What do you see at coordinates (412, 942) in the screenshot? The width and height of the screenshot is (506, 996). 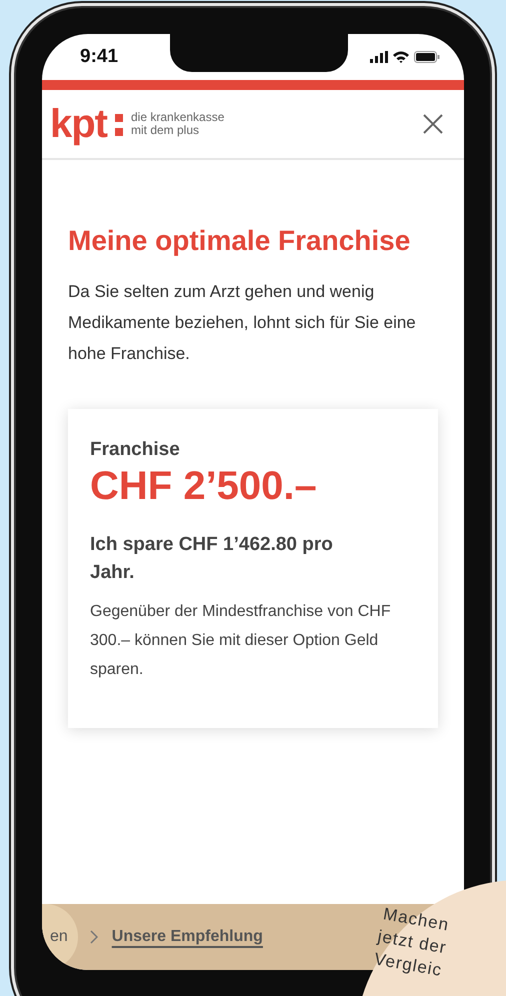 I see `promo-text: Machen jetzt der Vergleic` at bounding box center [412, 942].